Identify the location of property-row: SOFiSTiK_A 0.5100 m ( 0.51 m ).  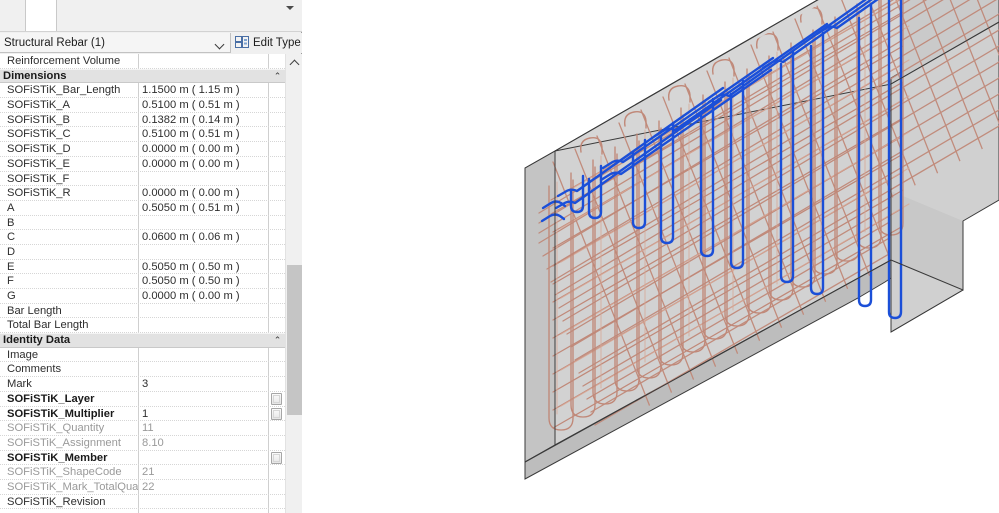
(142, 105).